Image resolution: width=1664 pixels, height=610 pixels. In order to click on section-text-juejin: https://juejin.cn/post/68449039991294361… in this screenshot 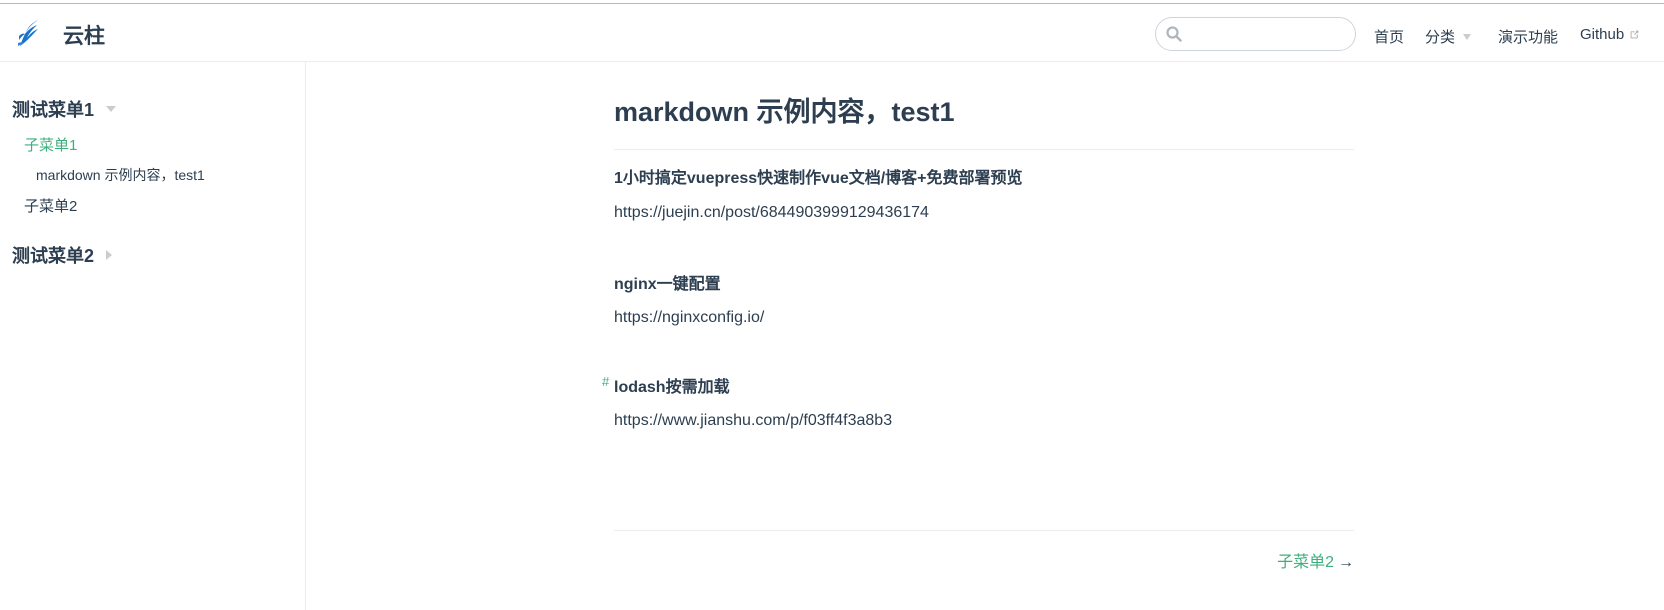, I will do `click(771, 212)`.